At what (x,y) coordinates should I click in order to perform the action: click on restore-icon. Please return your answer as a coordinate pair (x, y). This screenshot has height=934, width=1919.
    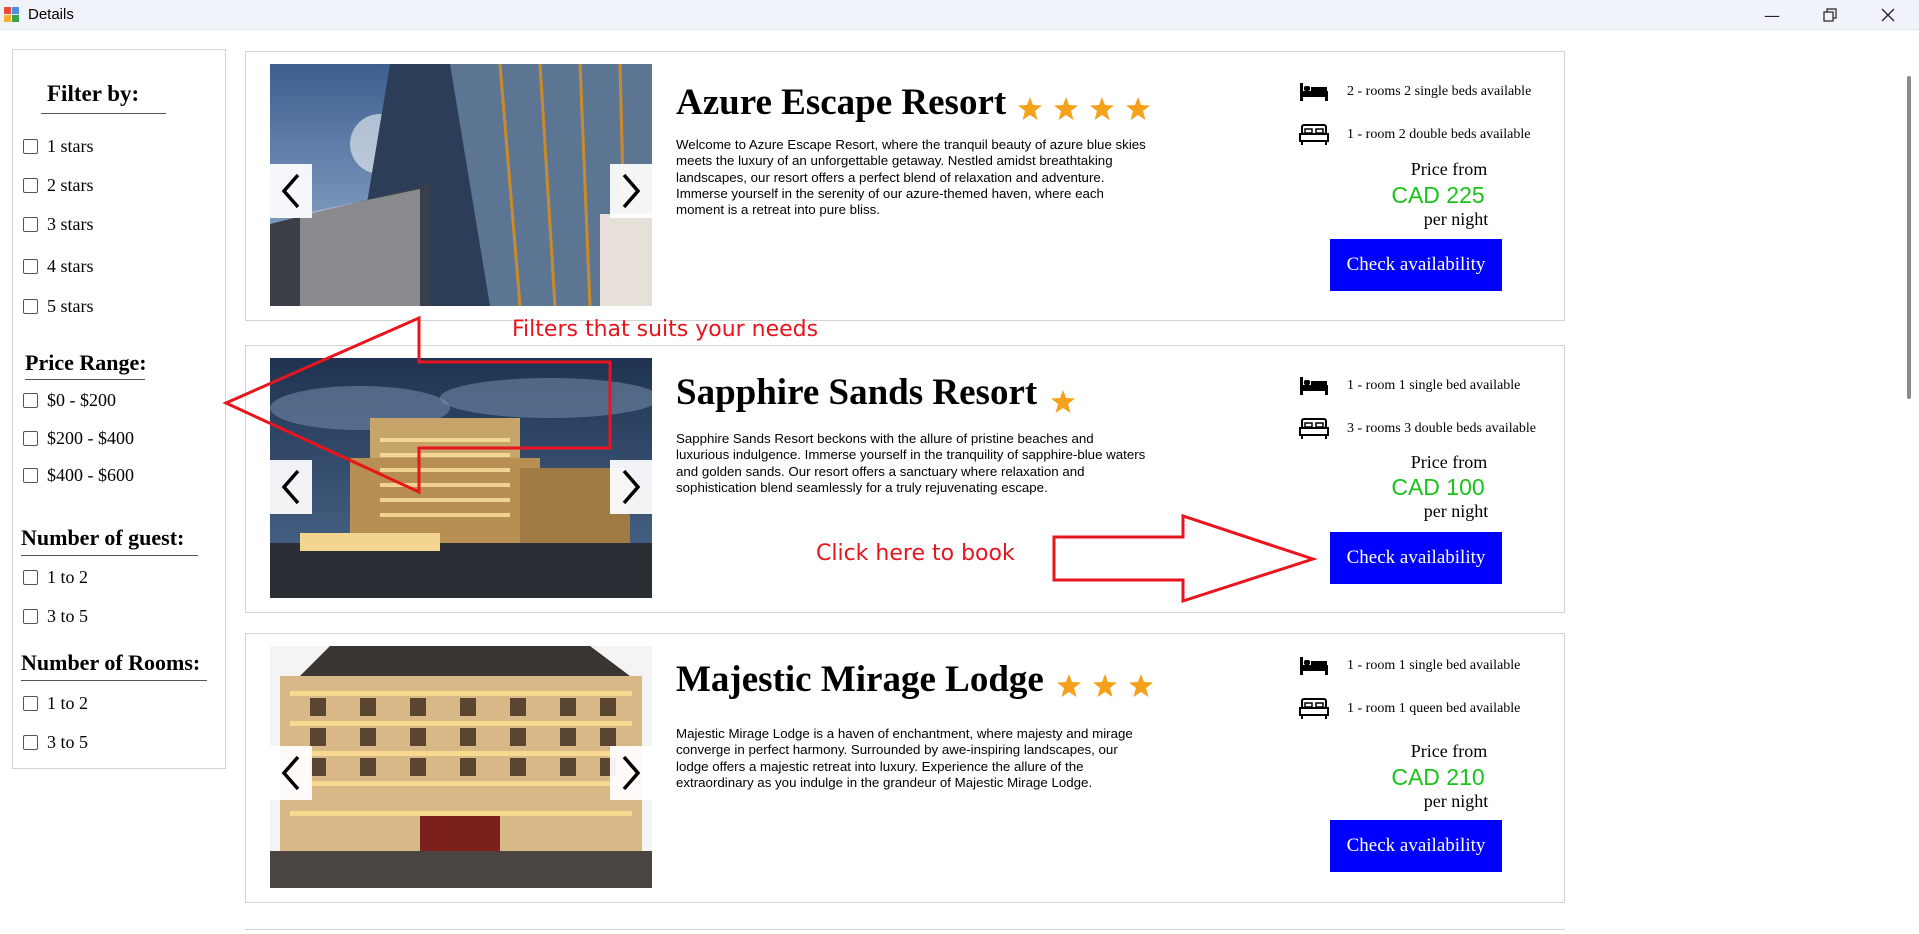
    Looking at the image, I should click on (1830, 15).